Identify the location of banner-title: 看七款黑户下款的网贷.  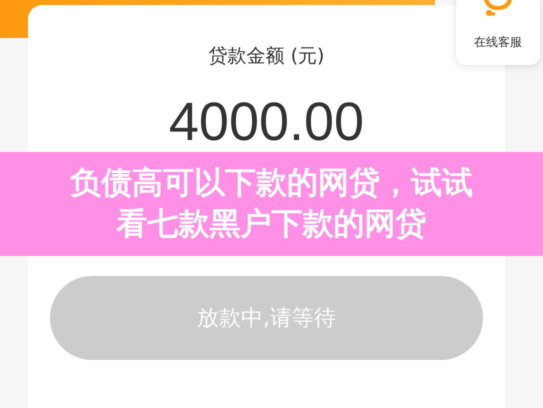
(271, 224).